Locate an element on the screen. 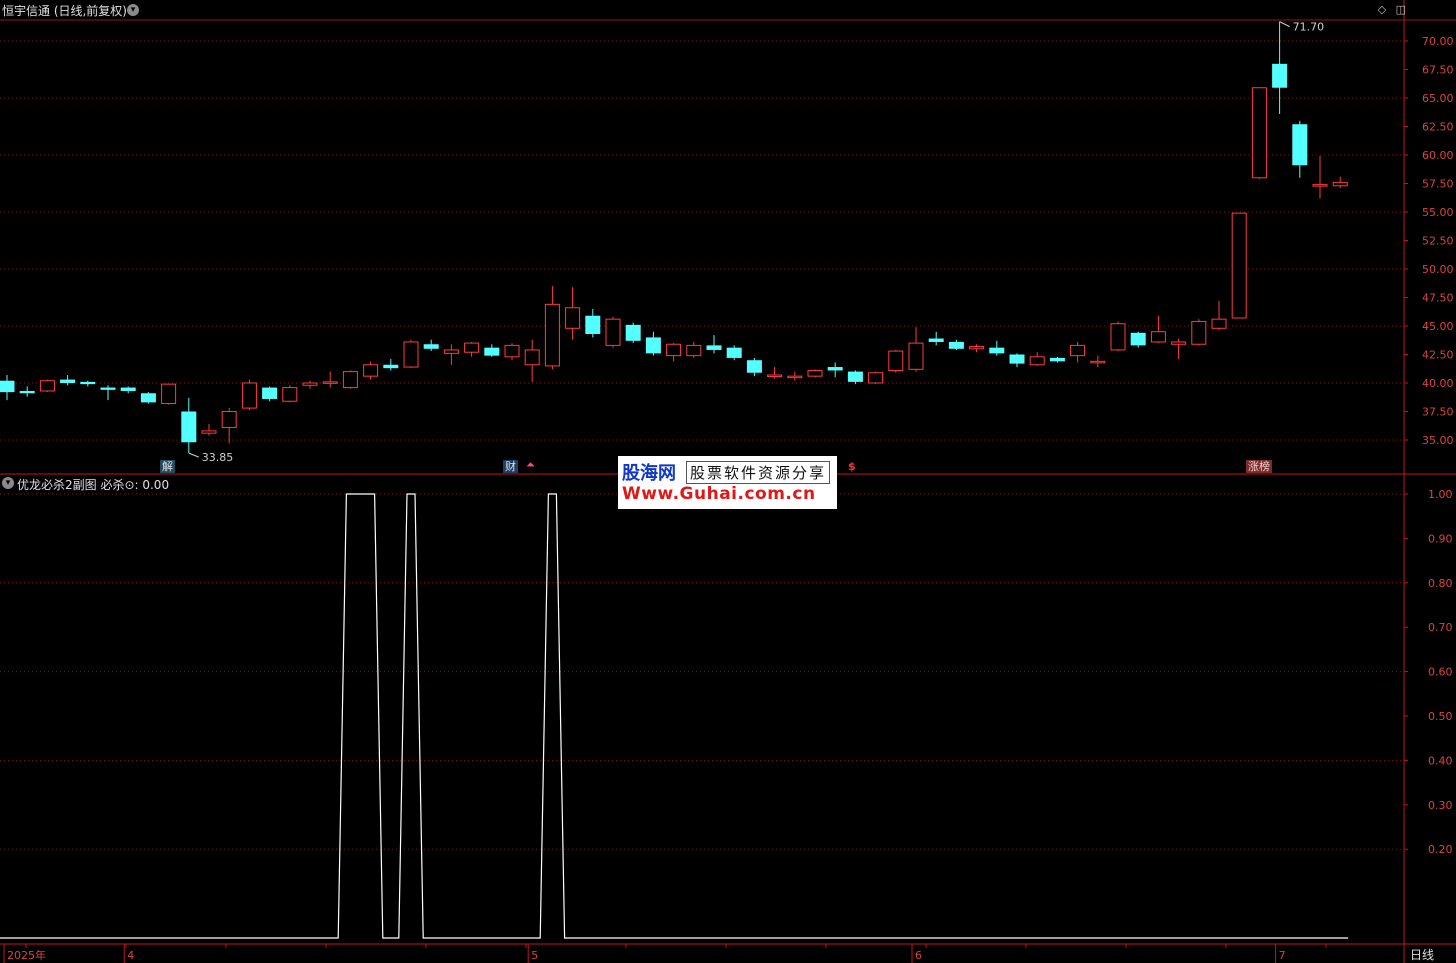 This screenshot has width=1456, height=963. indicator-axis-label: 0.40 is located at coordinates (1440, 760).